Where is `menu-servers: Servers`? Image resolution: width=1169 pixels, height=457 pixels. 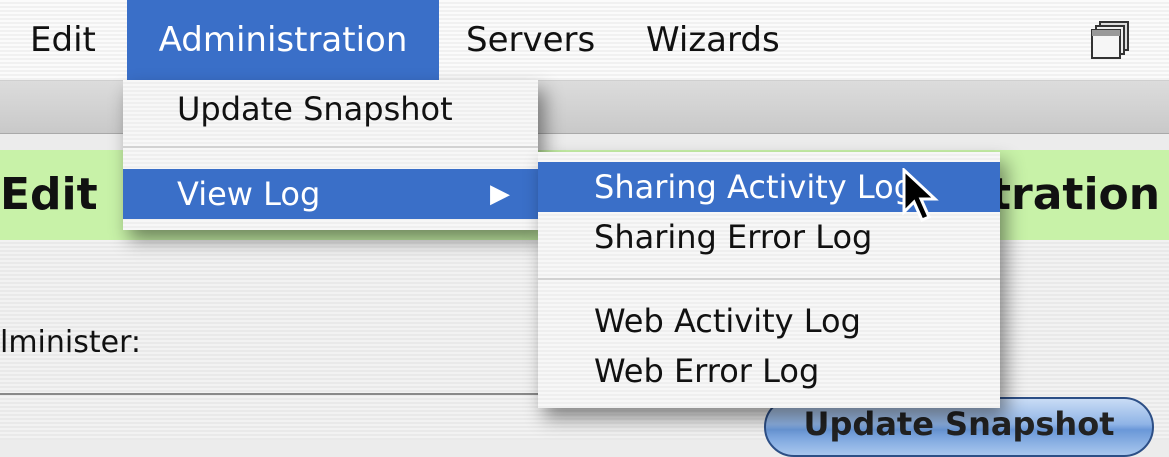
menu-servers: Servers is located at coordinates (530, 40).